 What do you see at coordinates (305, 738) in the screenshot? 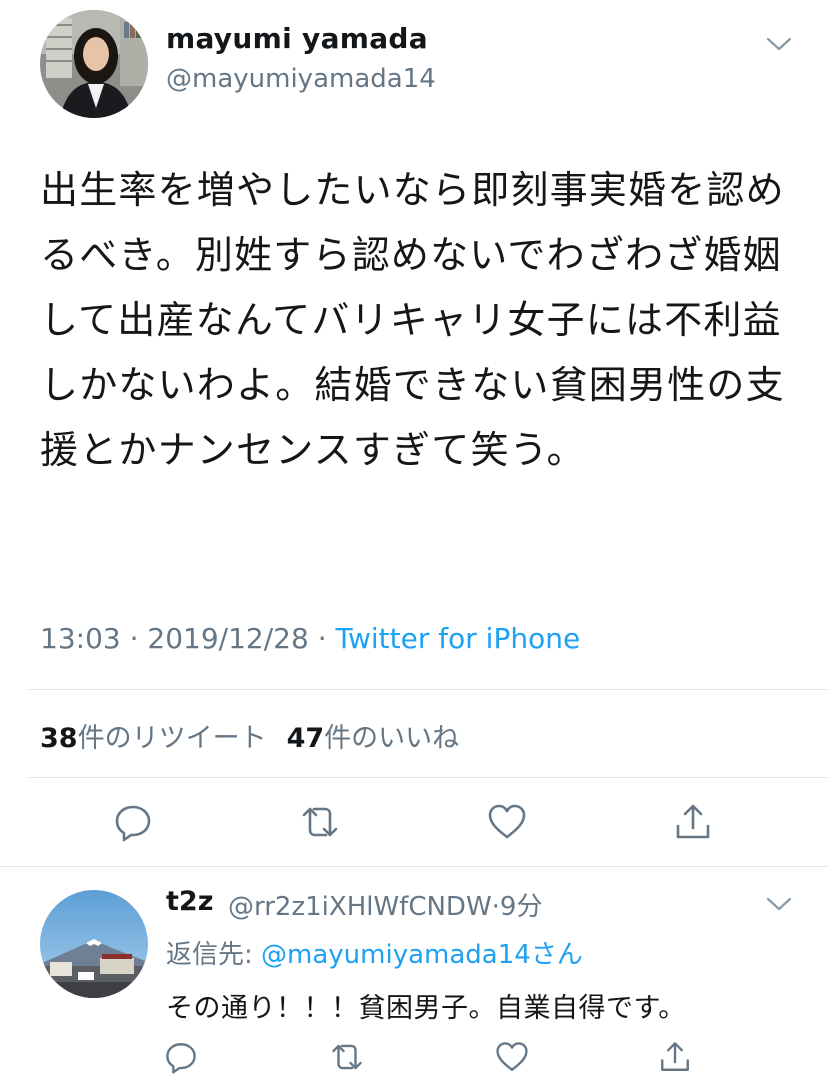
I see `like-count: 47` at bounding box center [305, 738].